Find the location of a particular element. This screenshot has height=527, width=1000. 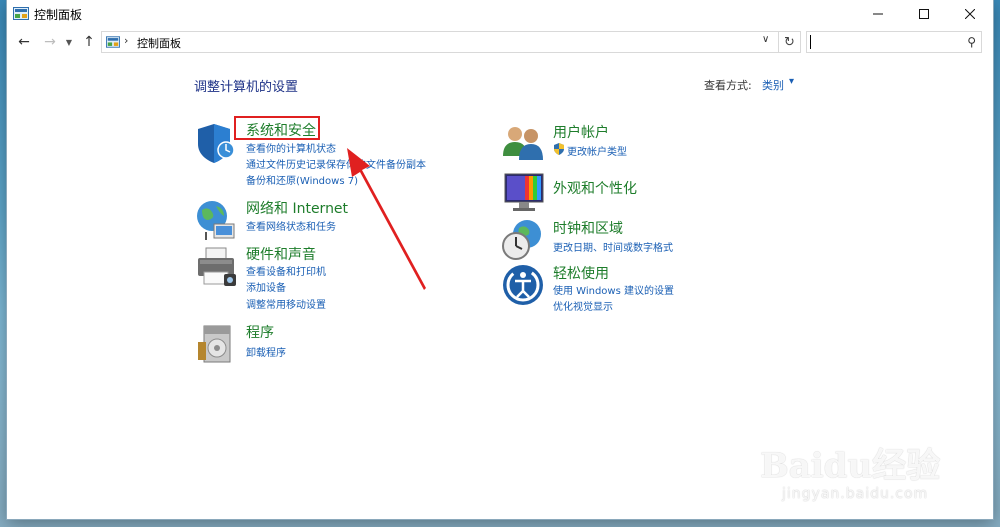

title-bar: 控制面板 is located at coordinates (500, 14).